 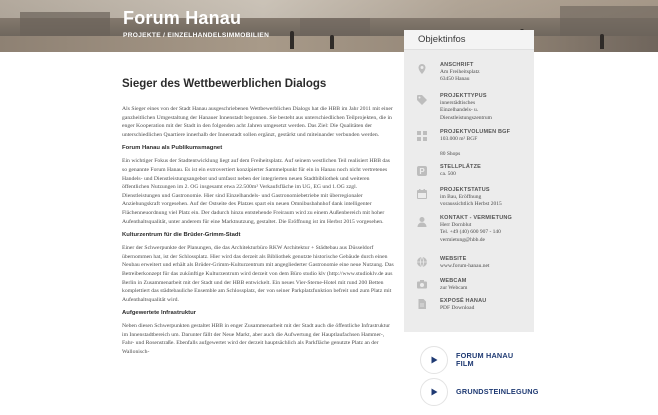 What do you see at coordinates (466, 117) in the screenshot?
I see `info-value: Dienstleistungszentrum` at bounding box center [466, 117].